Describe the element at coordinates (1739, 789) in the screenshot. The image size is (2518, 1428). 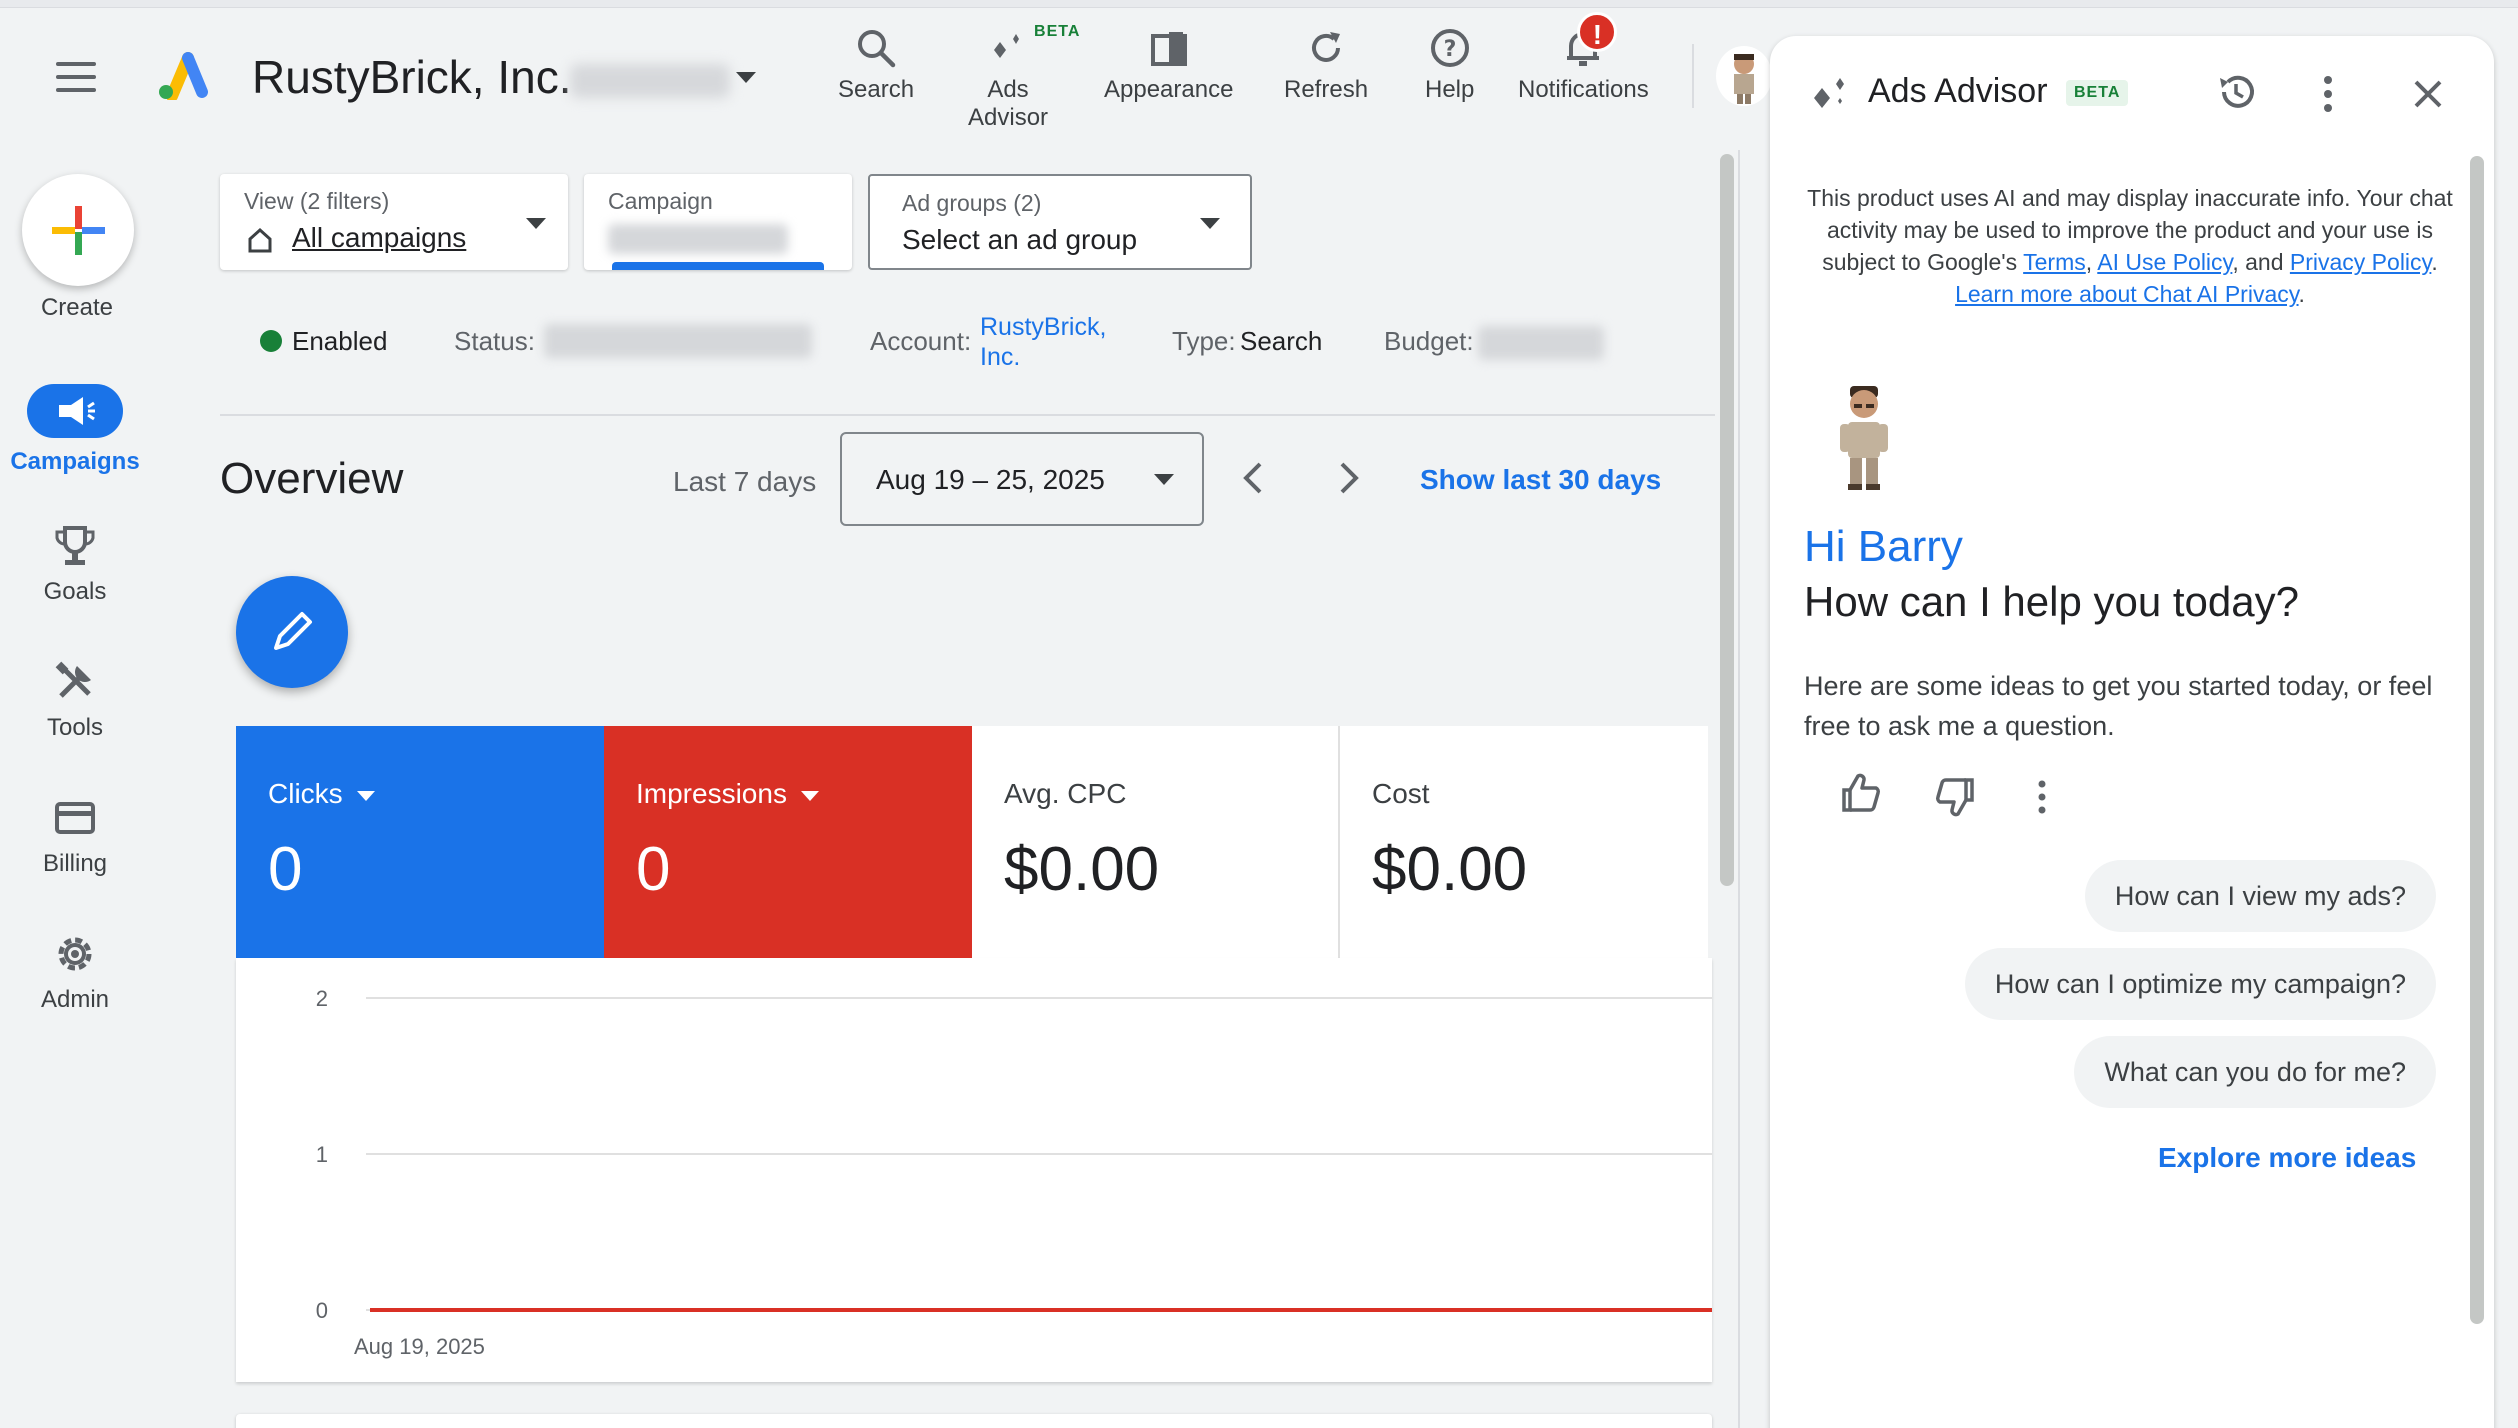
I see `panel-separator` at that location.